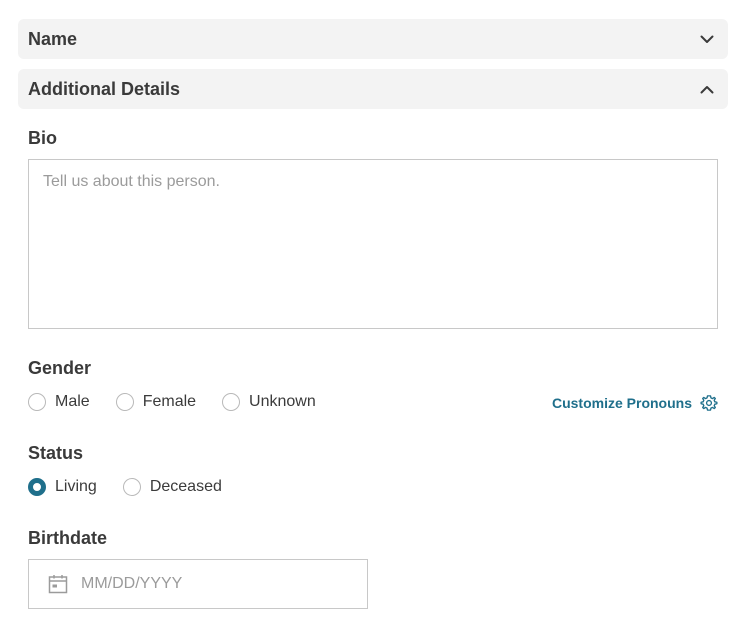 The image size is (746, 626). I want to click on gender-option-male: Male, so click(59, 402).